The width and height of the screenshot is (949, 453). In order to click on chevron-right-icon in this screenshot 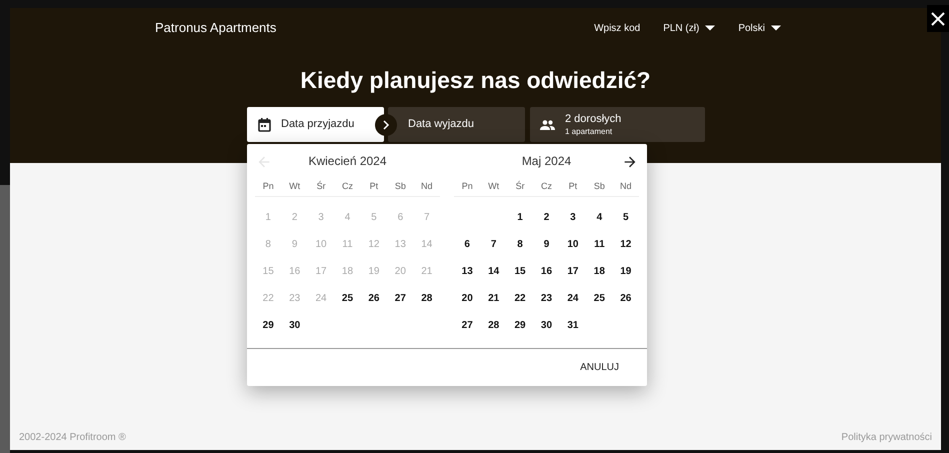, I will do `click(386, 125)`.